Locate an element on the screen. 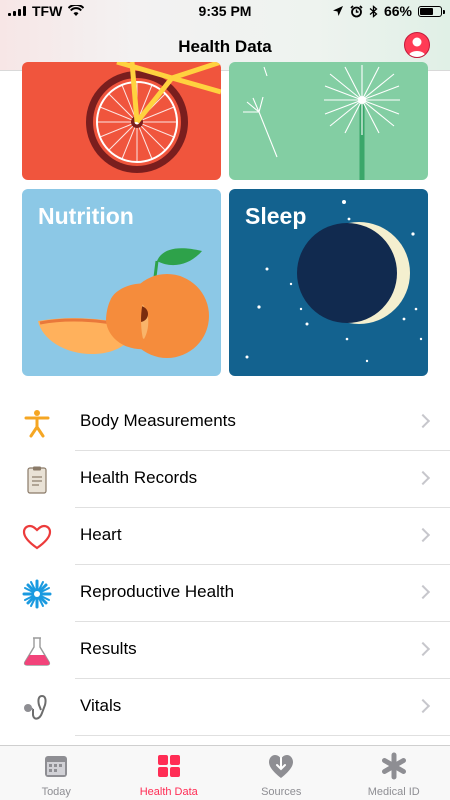 The image size is (450, 800). nutrition-label: Nutrition is located at coordinates (86, 216).